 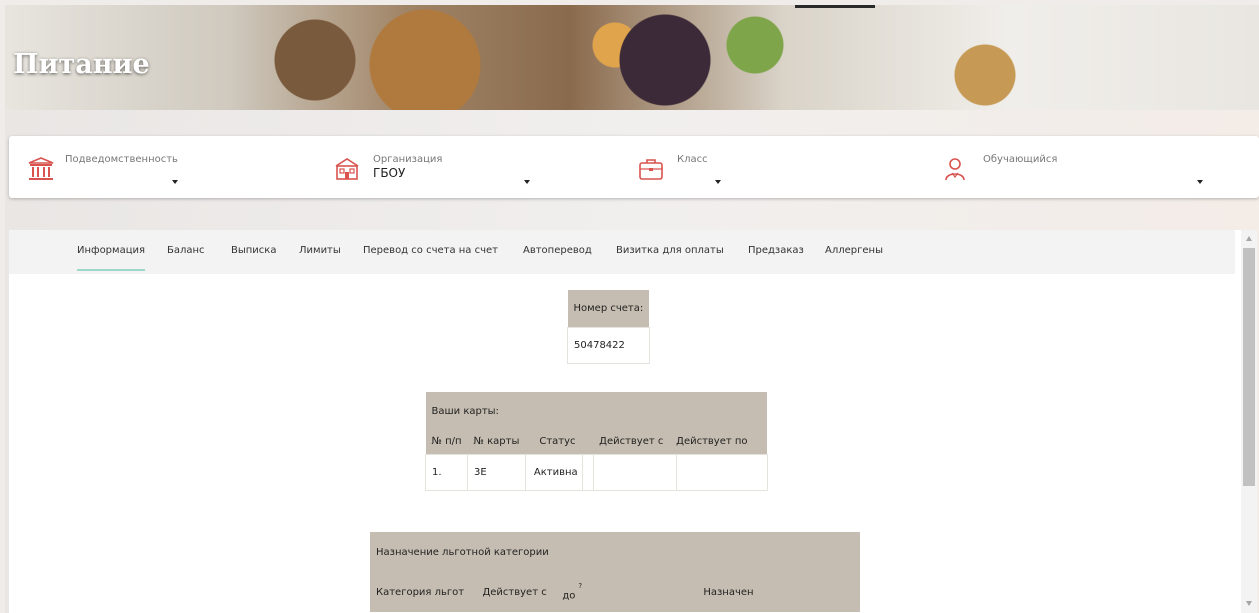 What do you see at coordinates (651, 169) in the screenshot?
I see `briefcase-icon` at bounding box center [651, 169].